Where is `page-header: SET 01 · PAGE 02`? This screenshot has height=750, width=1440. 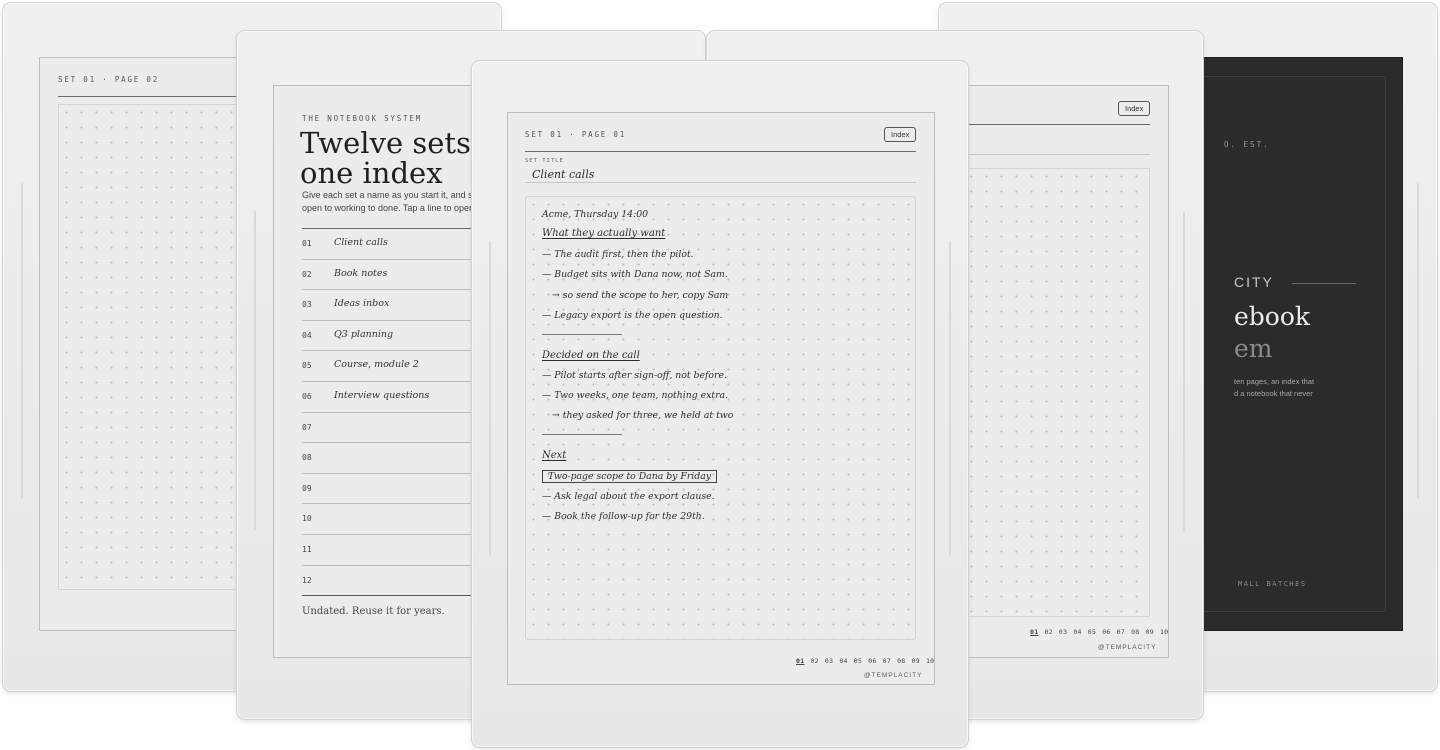 page-header: SET 01 · PAGE 02 is located at coordinates (109, 79).